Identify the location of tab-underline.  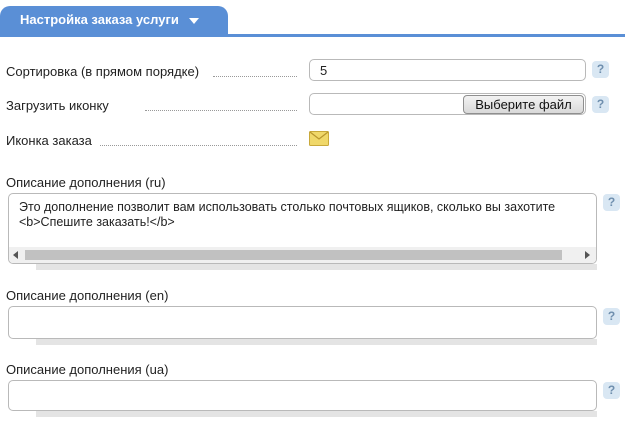
(312, 35).